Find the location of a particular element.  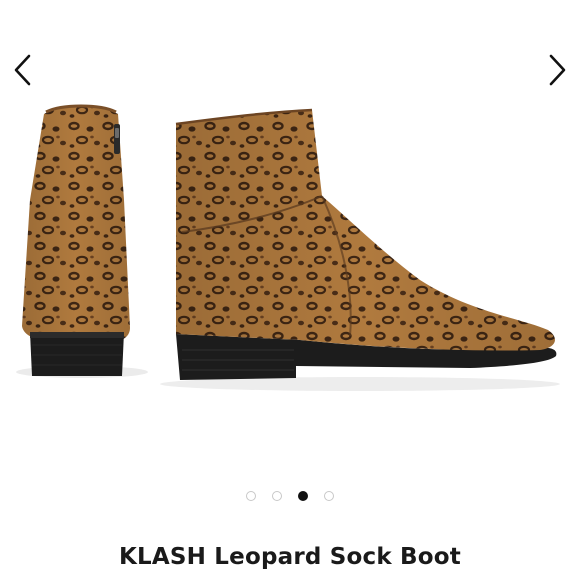

chevron-right-icon is located at coordinates (557, 70).